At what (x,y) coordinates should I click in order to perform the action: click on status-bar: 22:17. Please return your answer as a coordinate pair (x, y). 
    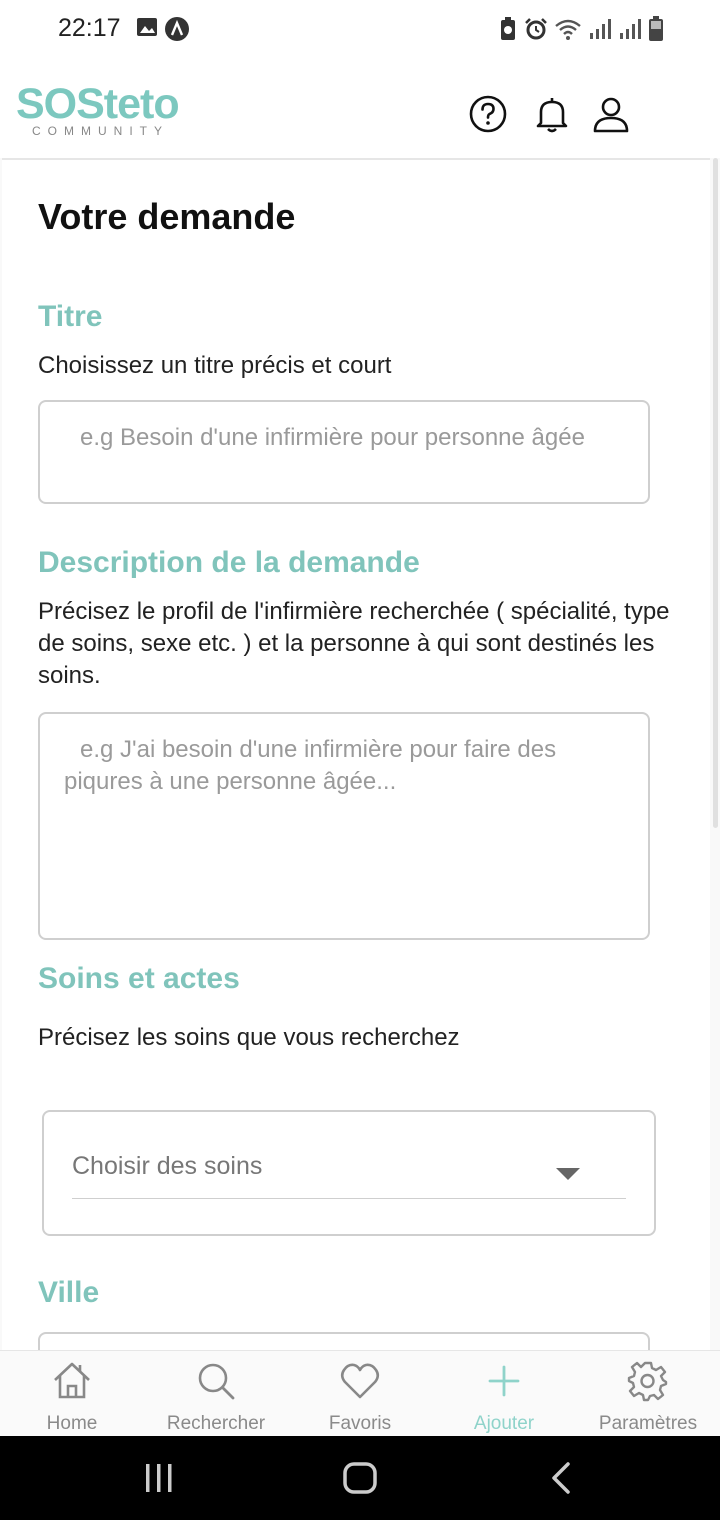
    Looking at the image, I should click on (360, 30).